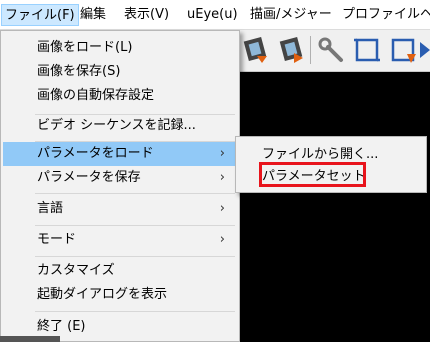 The image size is (430, 342). I want to click on menu-item-save-image: 画像を保存(S), so click(120, 72).